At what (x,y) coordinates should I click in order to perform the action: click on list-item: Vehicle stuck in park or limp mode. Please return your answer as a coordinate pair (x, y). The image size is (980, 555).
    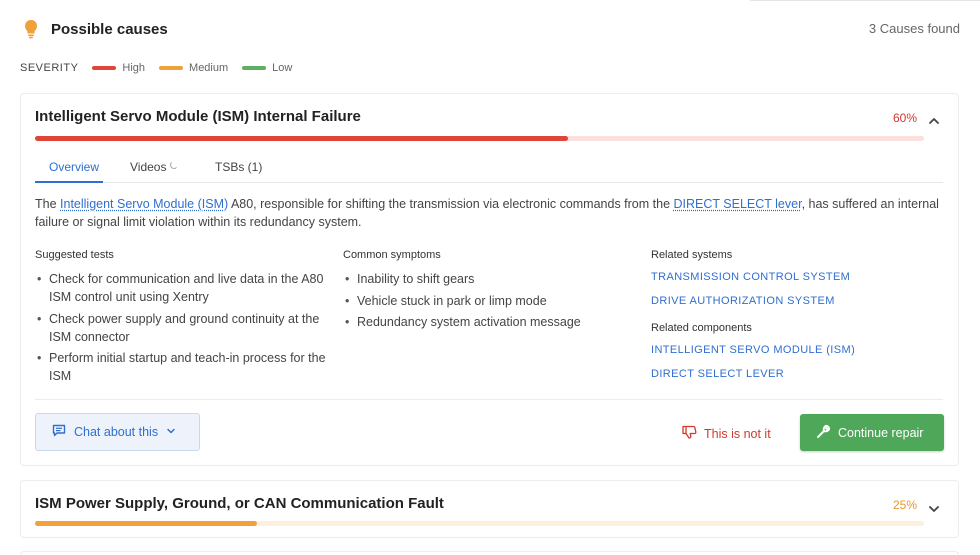
    Looking at the image, I should click on (488, 301).